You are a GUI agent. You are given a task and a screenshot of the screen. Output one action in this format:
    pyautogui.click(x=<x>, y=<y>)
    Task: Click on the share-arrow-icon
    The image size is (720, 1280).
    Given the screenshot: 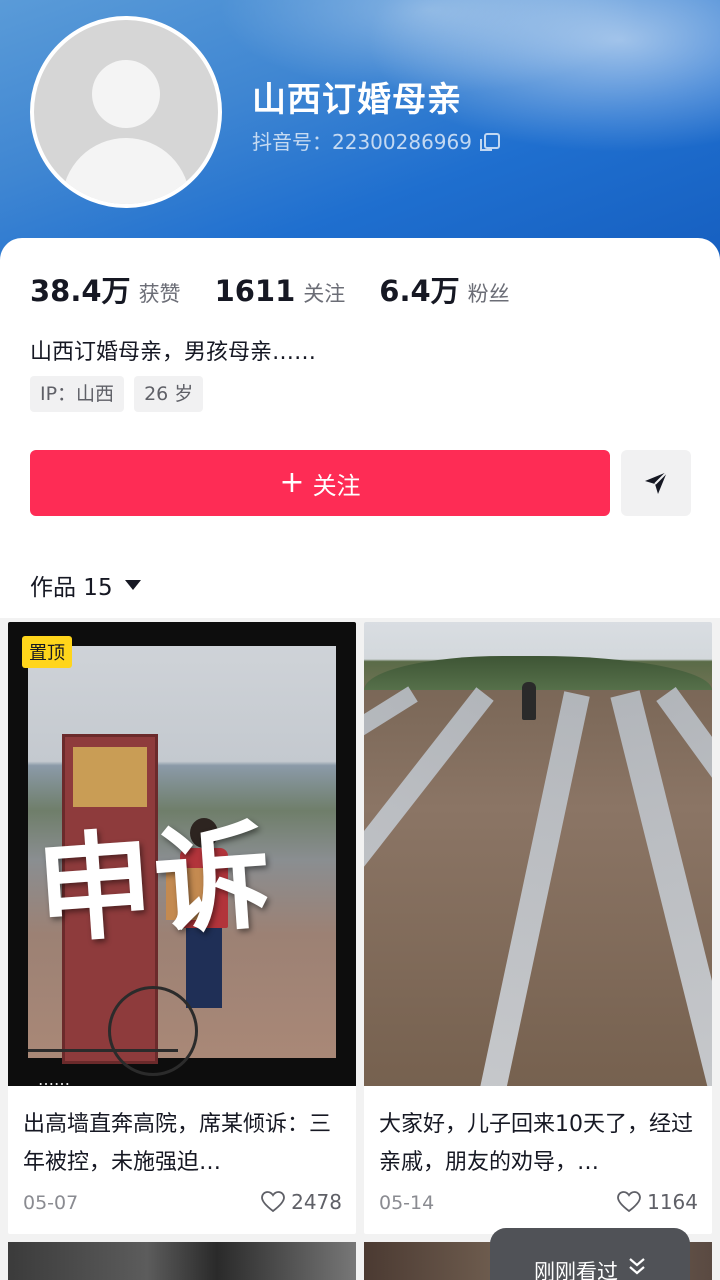 What is the action you would take?
    pyautogui.click(x=656, y=482)
    